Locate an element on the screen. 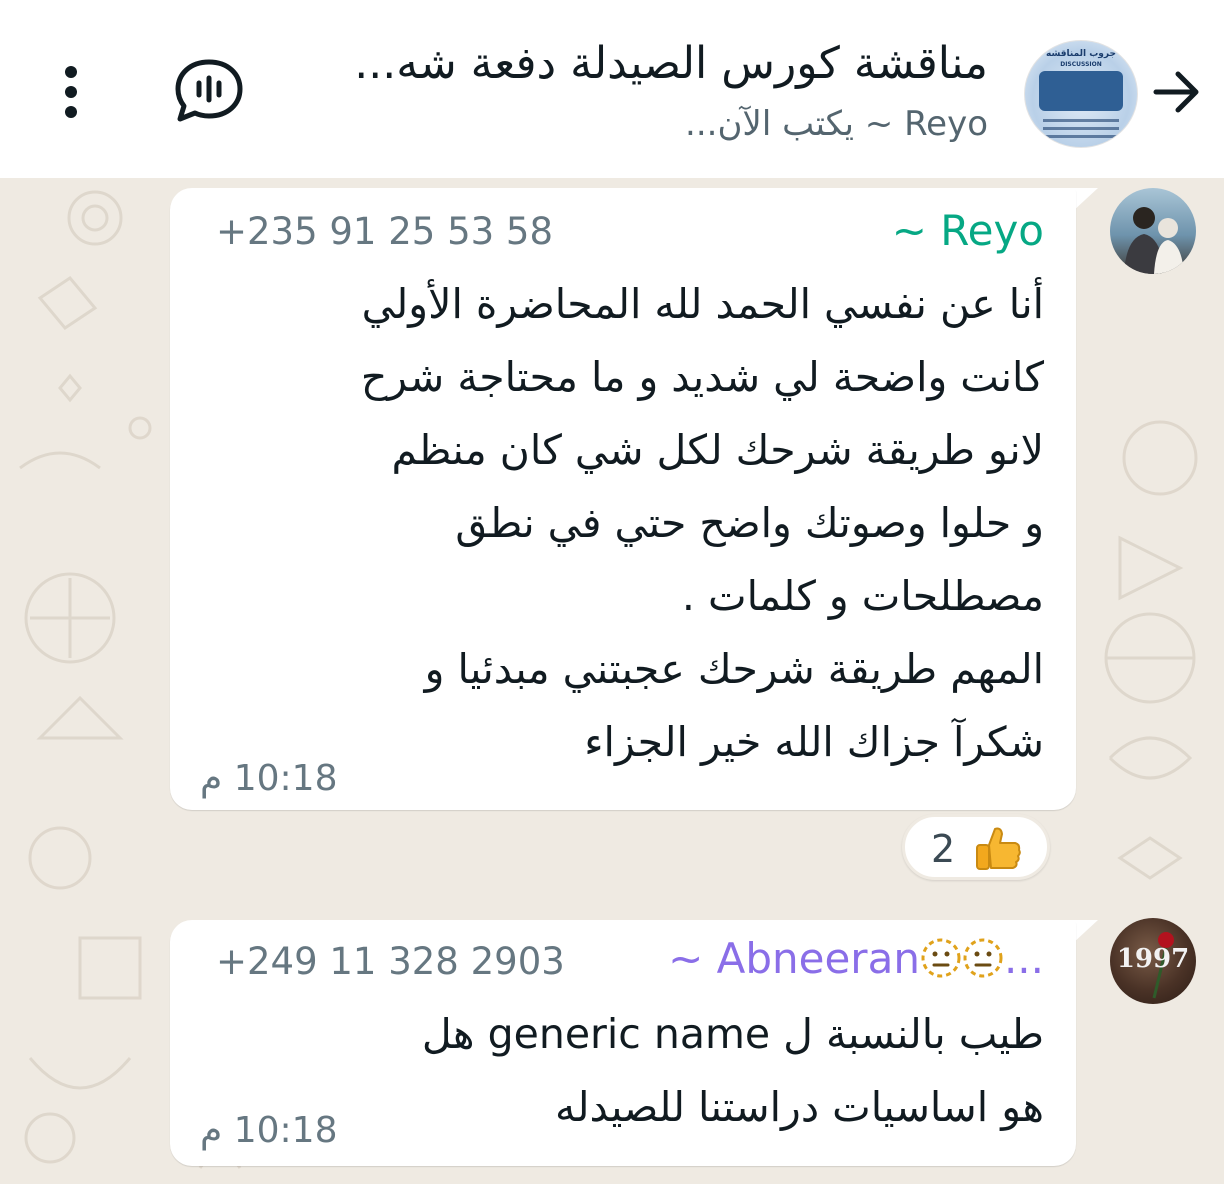 Image resolution: width=1224 pixels, height=1184 pixels. profile-photo-icon is located at coordinates (1154, 240).